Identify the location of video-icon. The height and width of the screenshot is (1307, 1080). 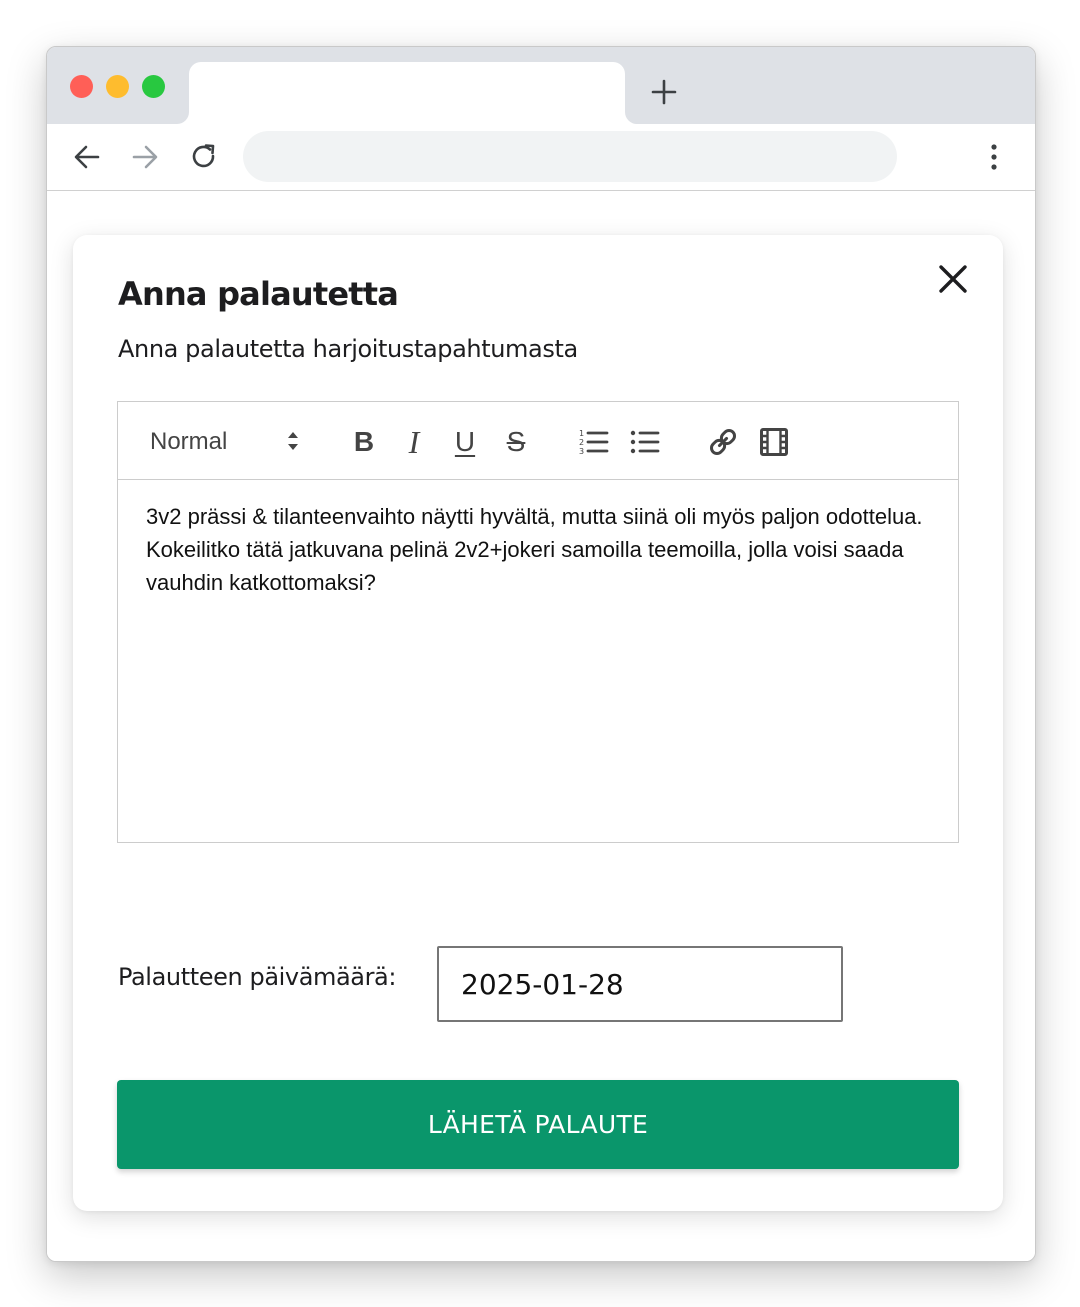
(774, 442).